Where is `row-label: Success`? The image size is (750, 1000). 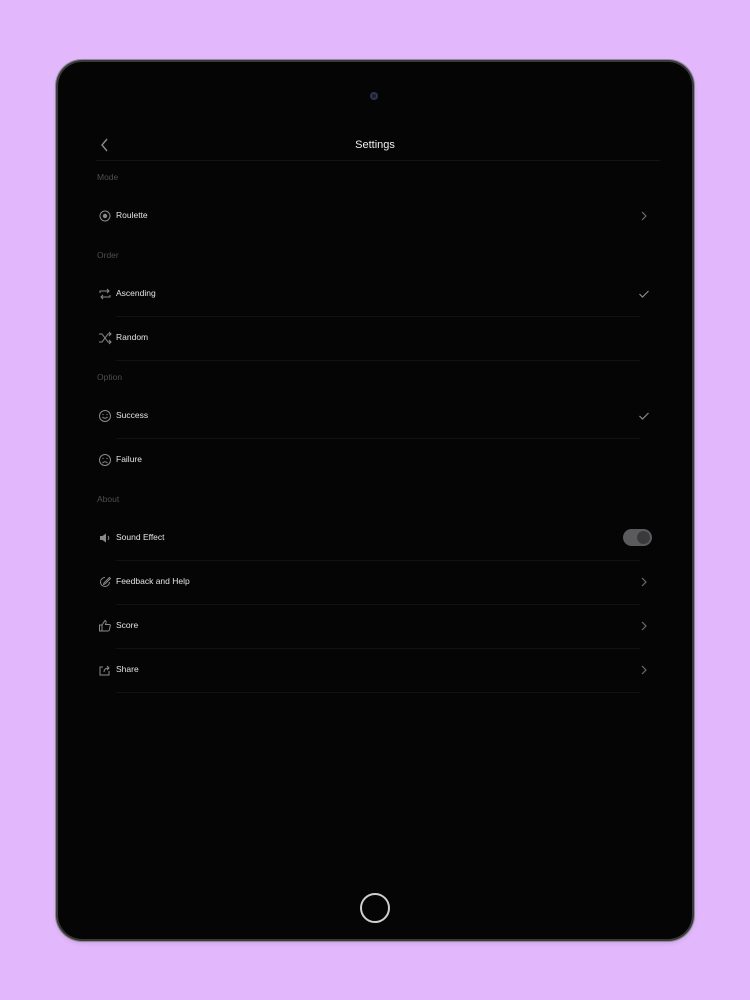
row-label: Success is located at coordinates (132, 415).